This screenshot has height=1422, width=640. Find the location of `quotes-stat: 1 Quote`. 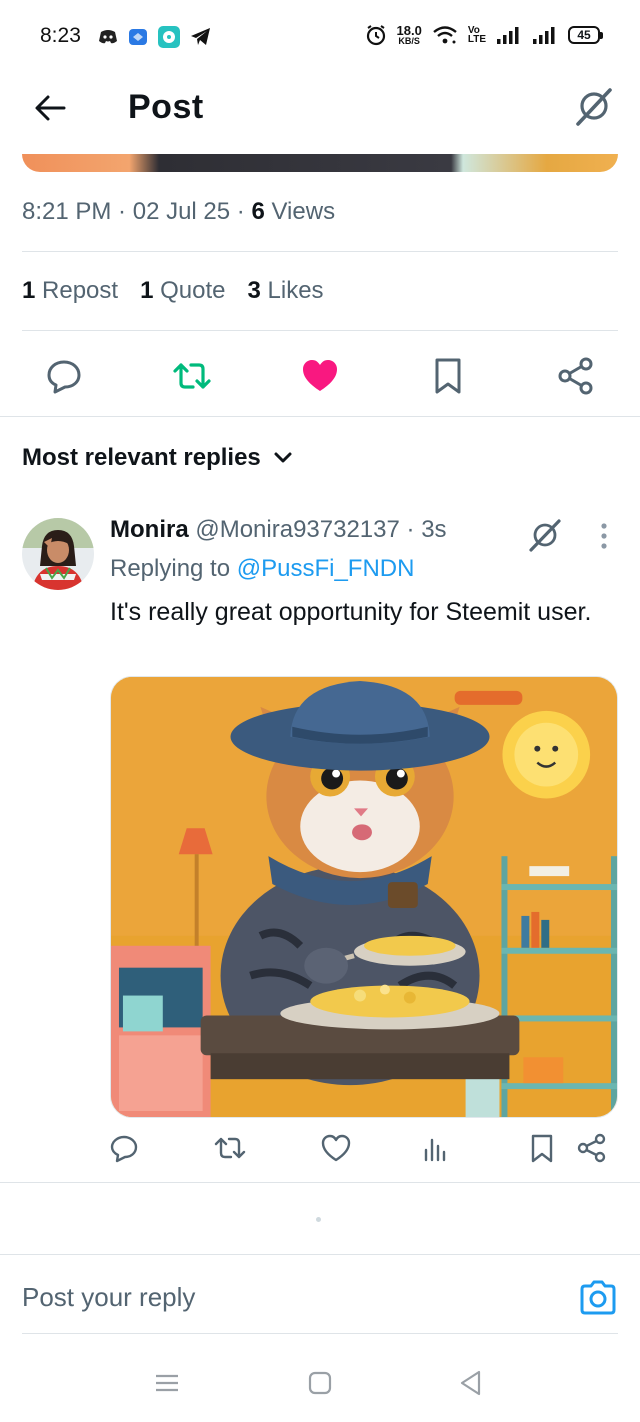

quotes-stat: 1 Quote is located at coordinates (182, 291).